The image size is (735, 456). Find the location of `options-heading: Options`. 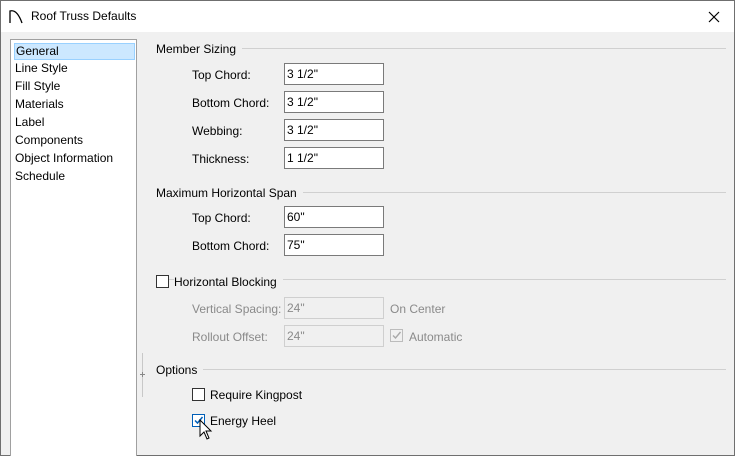

options-heading: Options is located at coordinates (180, 370).